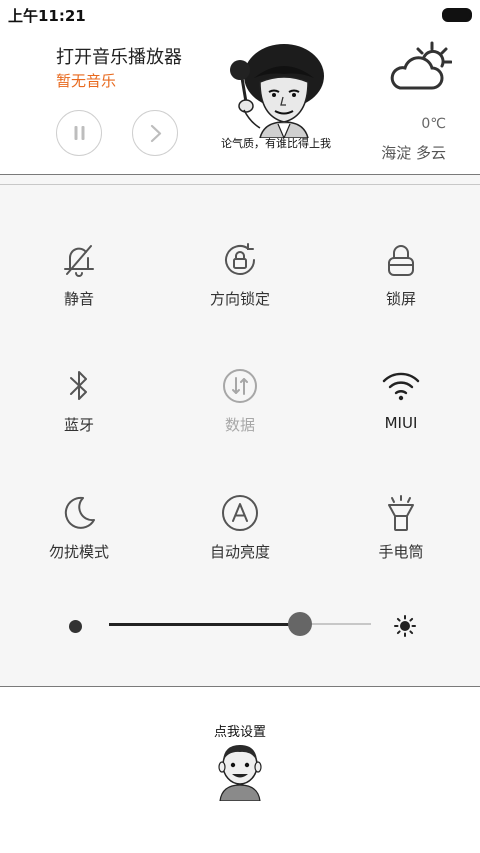 The image size is (480, 853). I want to click on pause-icon, so click(79, 133).